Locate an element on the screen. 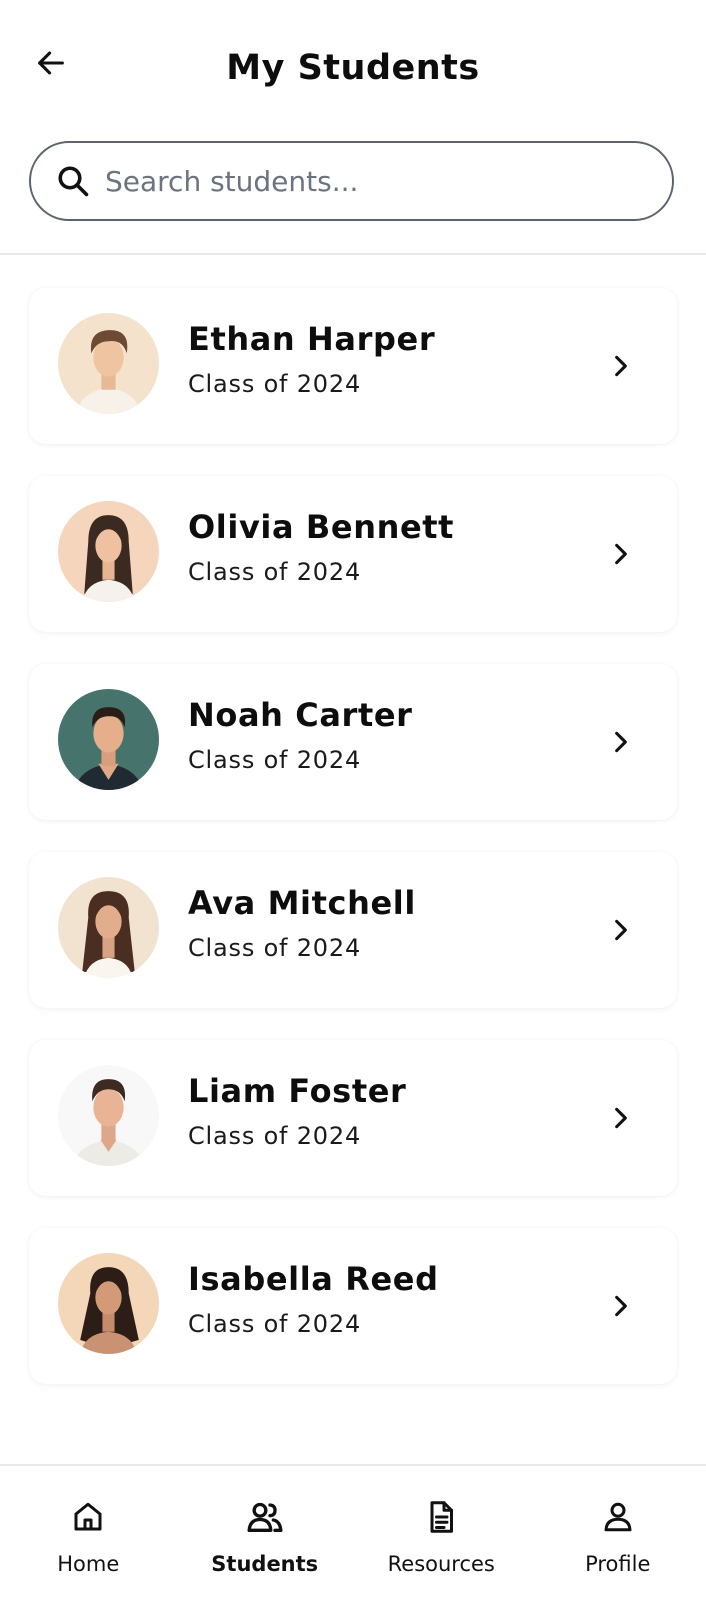  nav-item-home: Home is located at coordinates (88, 1534).